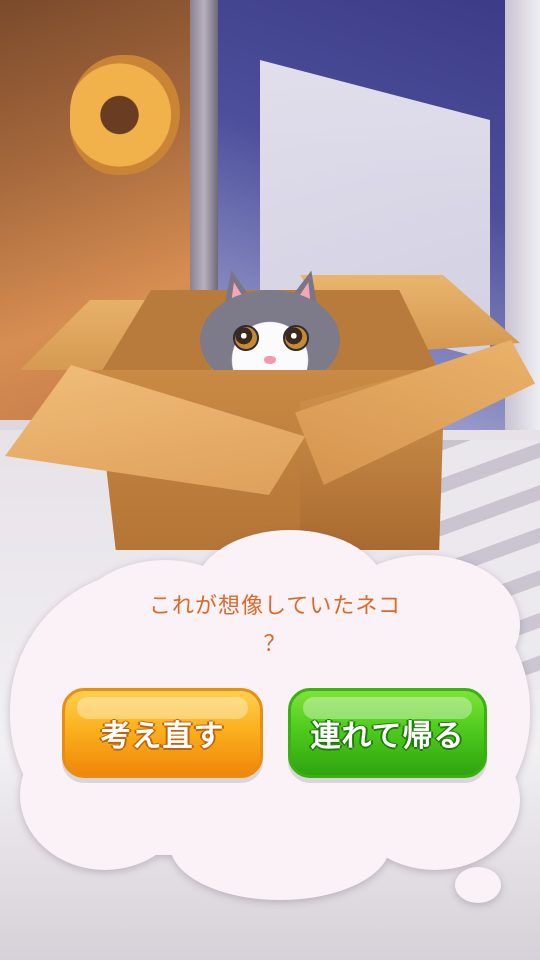  I want to click on take-home-button-label: 連れて帰る, so click(387, 736).